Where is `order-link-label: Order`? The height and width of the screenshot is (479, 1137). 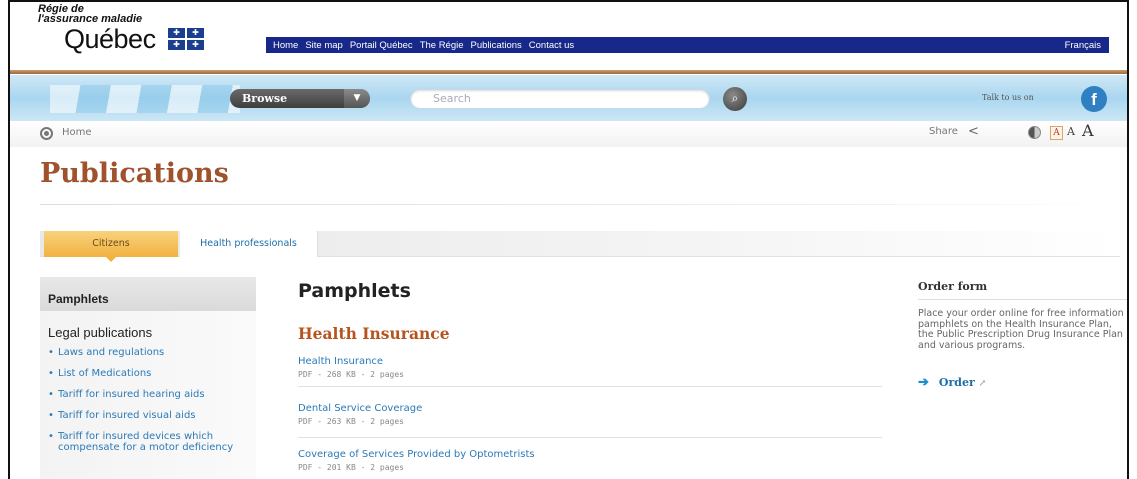
order-link-label: Order is located at coordinates (956, 382).